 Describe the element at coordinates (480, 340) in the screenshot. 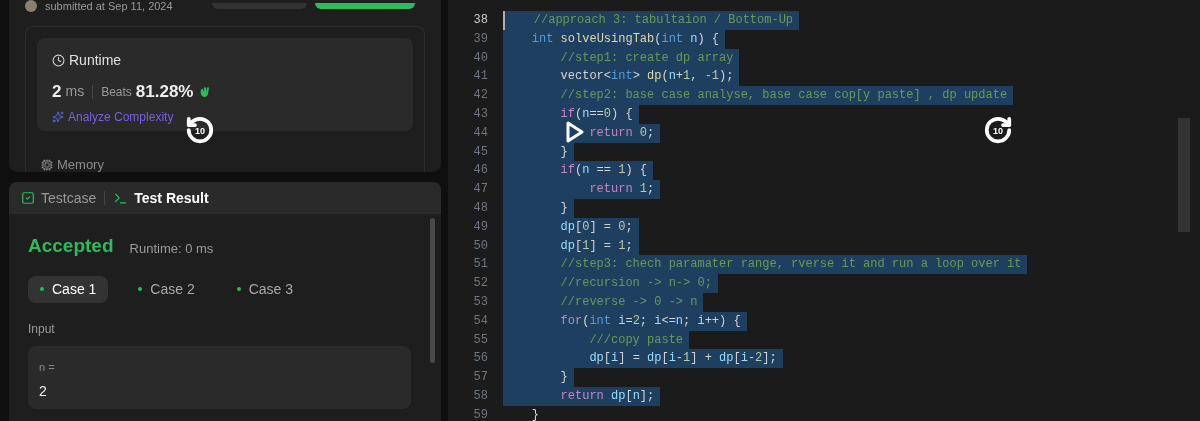

I see `line-number: 55` at that location.